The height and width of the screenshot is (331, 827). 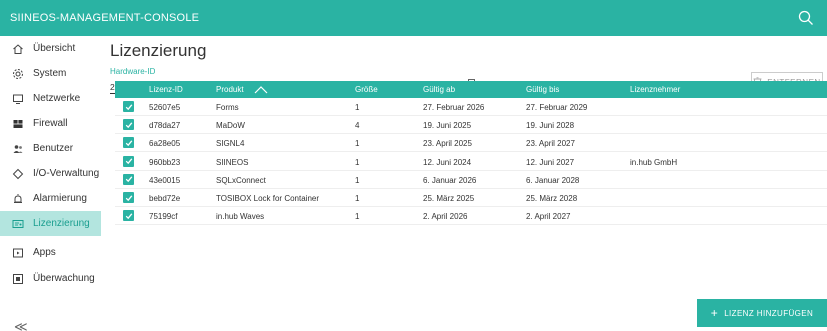 What do you see at coordinates (454, 107) in the screenshot?
I see `cell-gueltig-ab: 27. Februar 2026` at bounding box center [454, 107].